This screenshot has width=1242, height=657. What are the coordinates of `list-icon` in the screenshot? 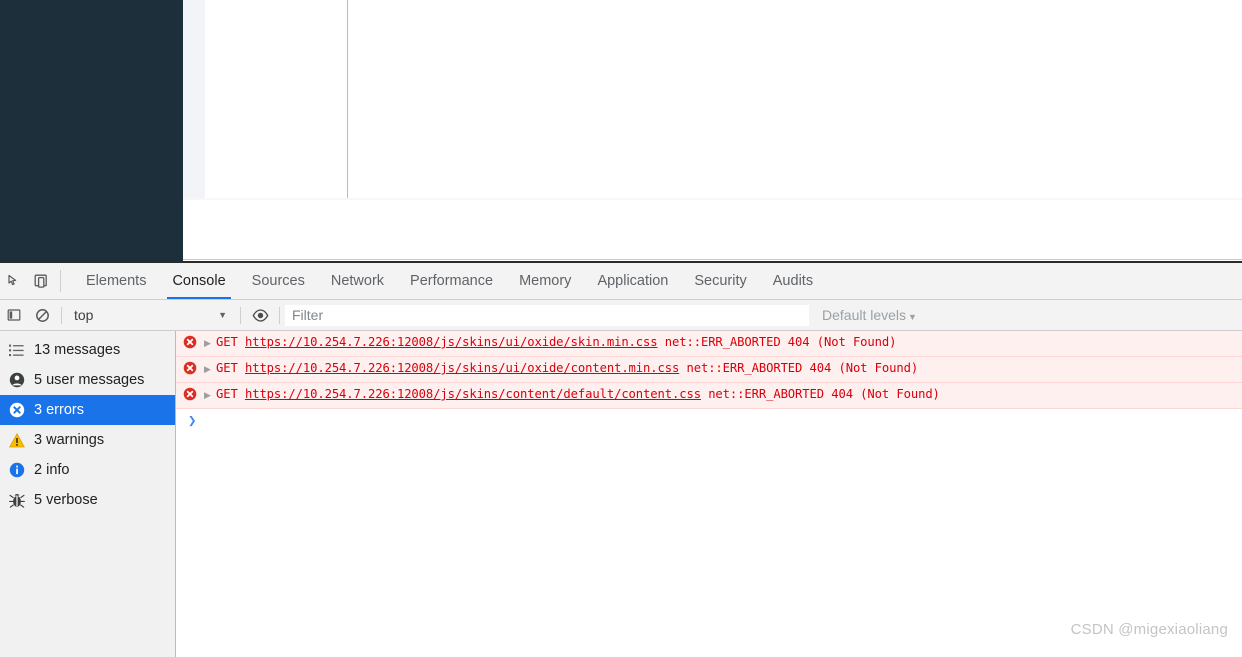 It's located at (21, 350).